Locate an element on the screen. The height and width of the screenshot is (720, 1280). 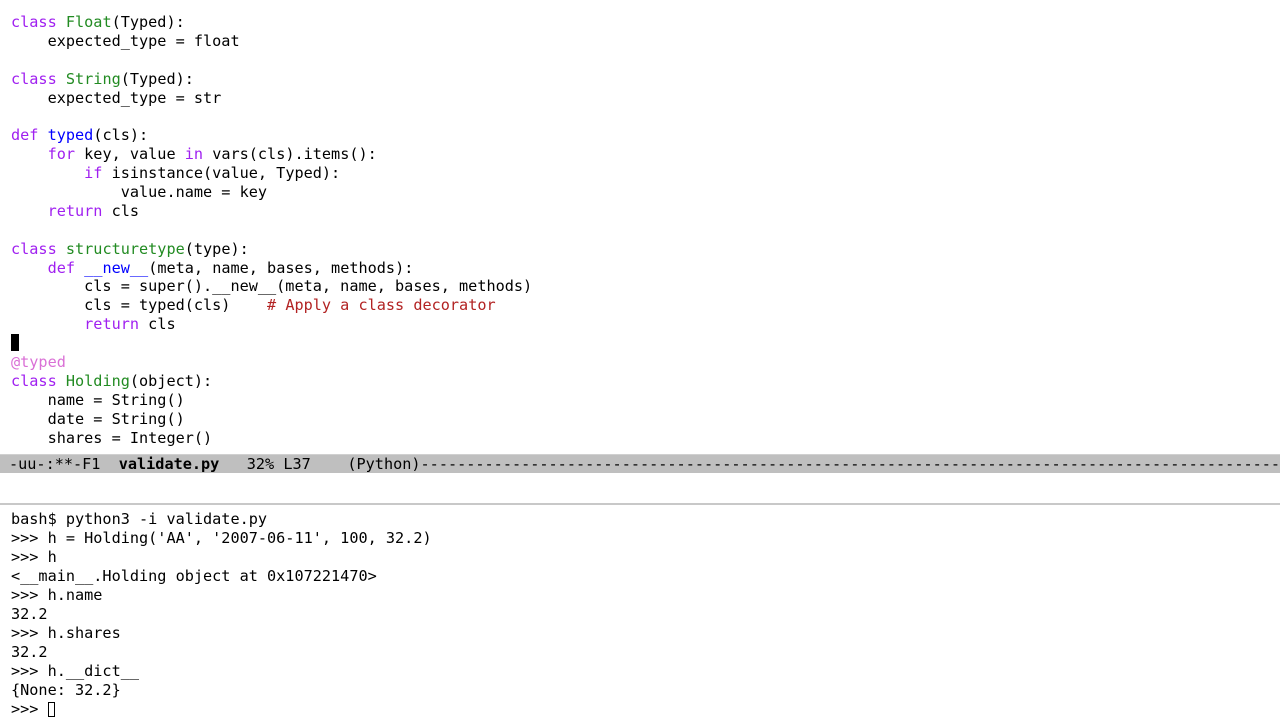
terminal-line: >>> h.__dict__ is located at coordinates (75, 671).